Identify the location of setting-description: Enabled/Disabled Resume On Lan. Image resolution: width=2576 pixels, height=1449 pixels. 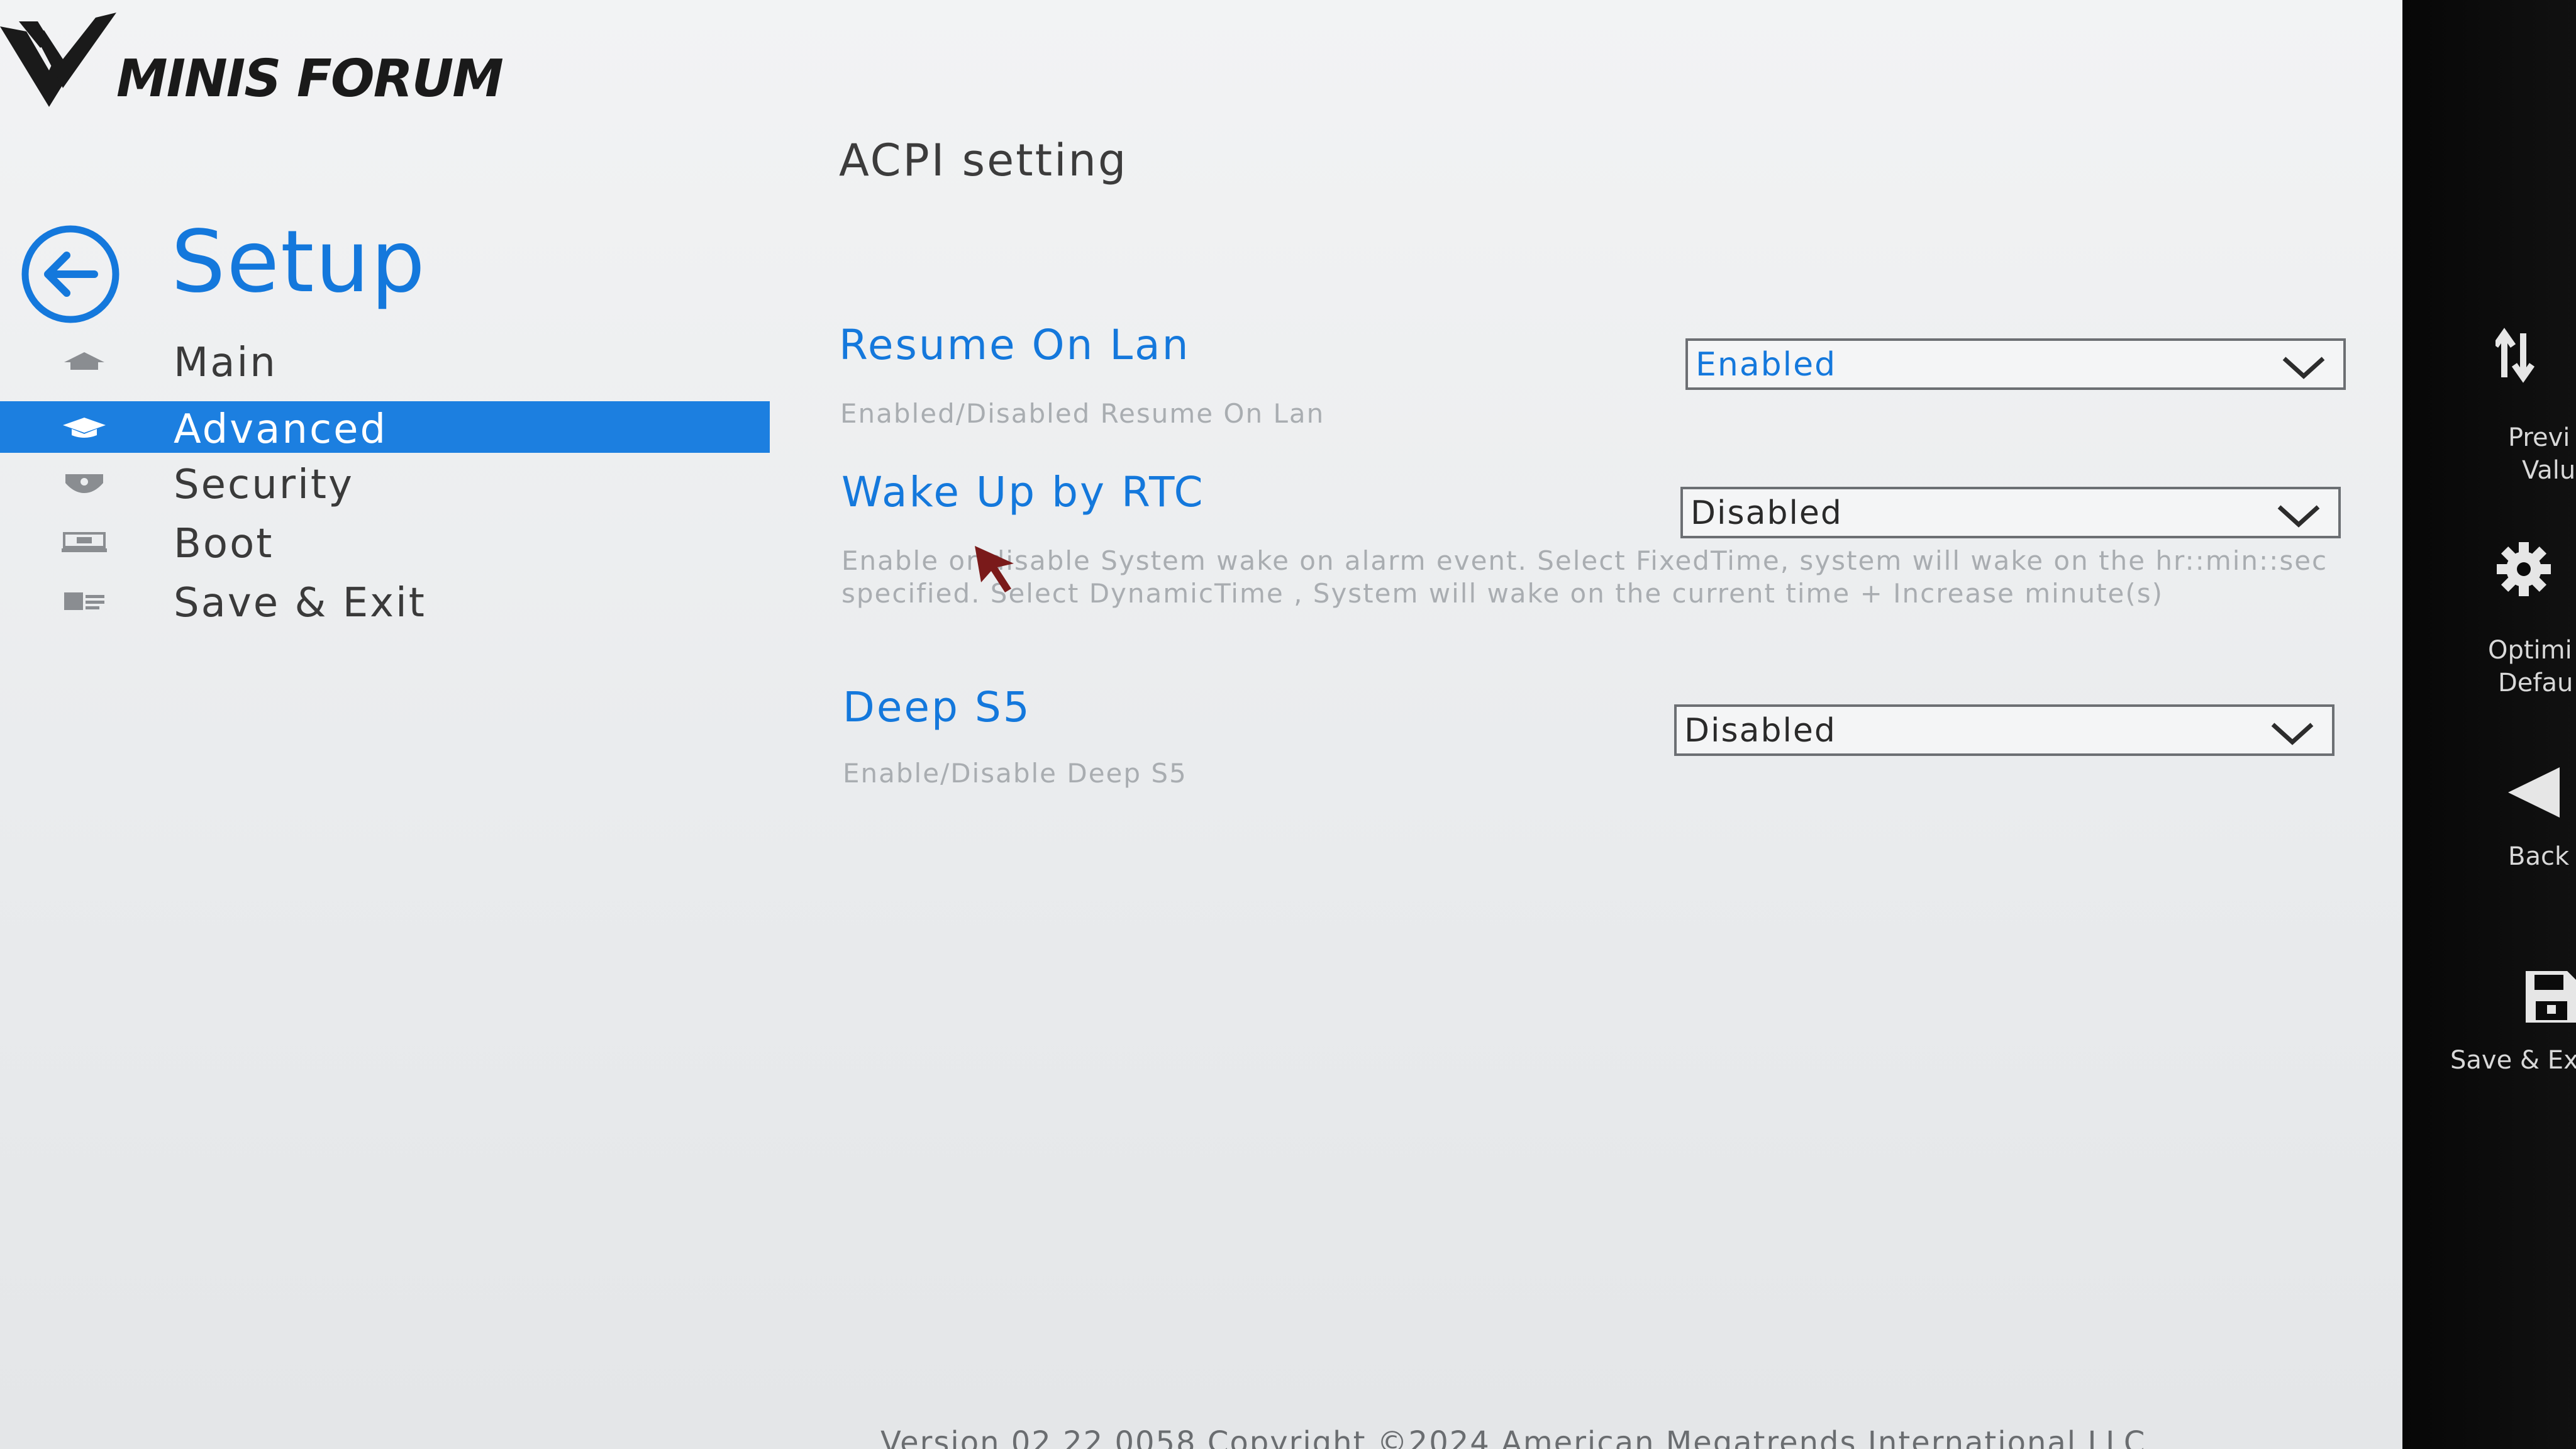
(1082, 413).